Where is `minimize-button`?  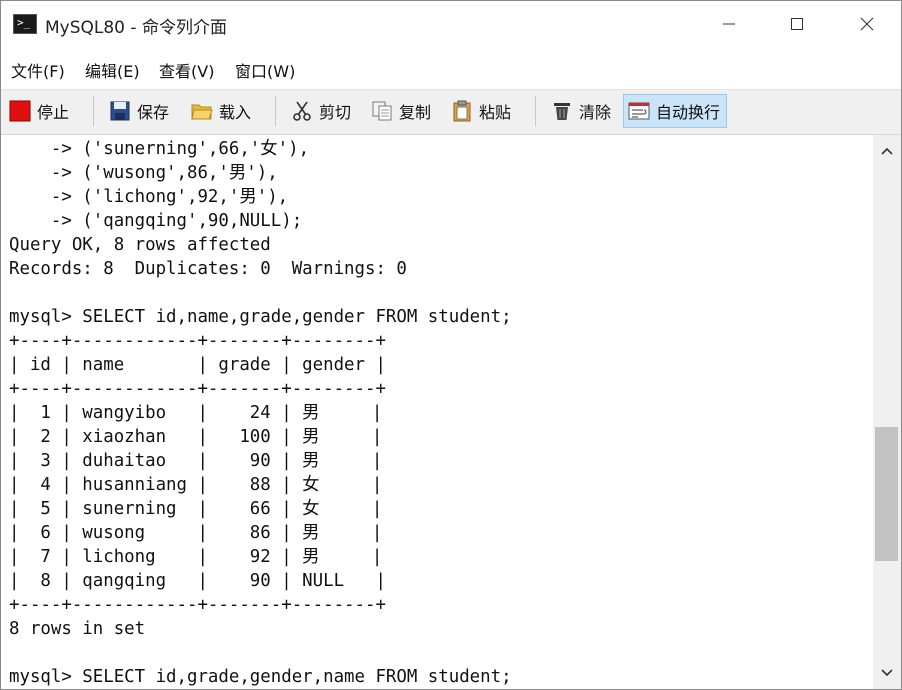 minimize-button is located at coordinates (729, 24).